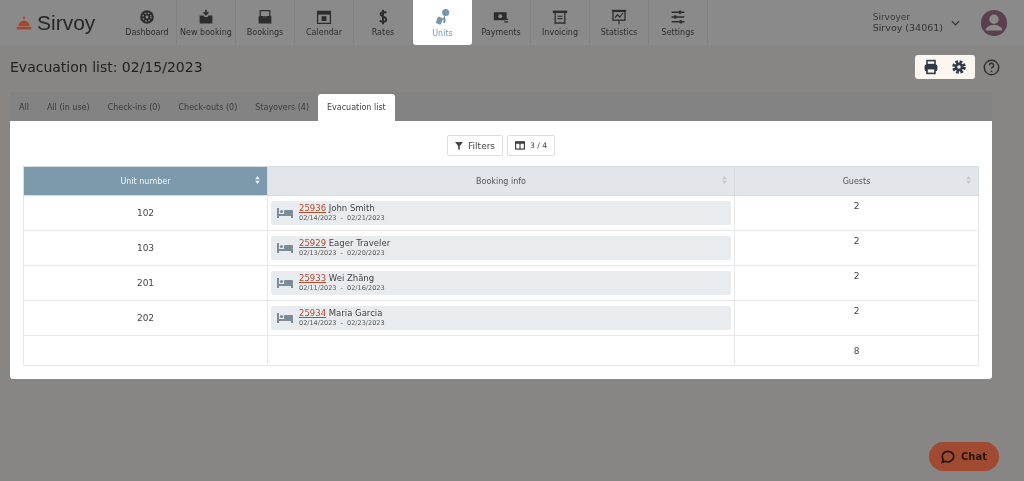 The image size is (1024, 481). I want to click on nav-item: Calendar, so click(324, 22).